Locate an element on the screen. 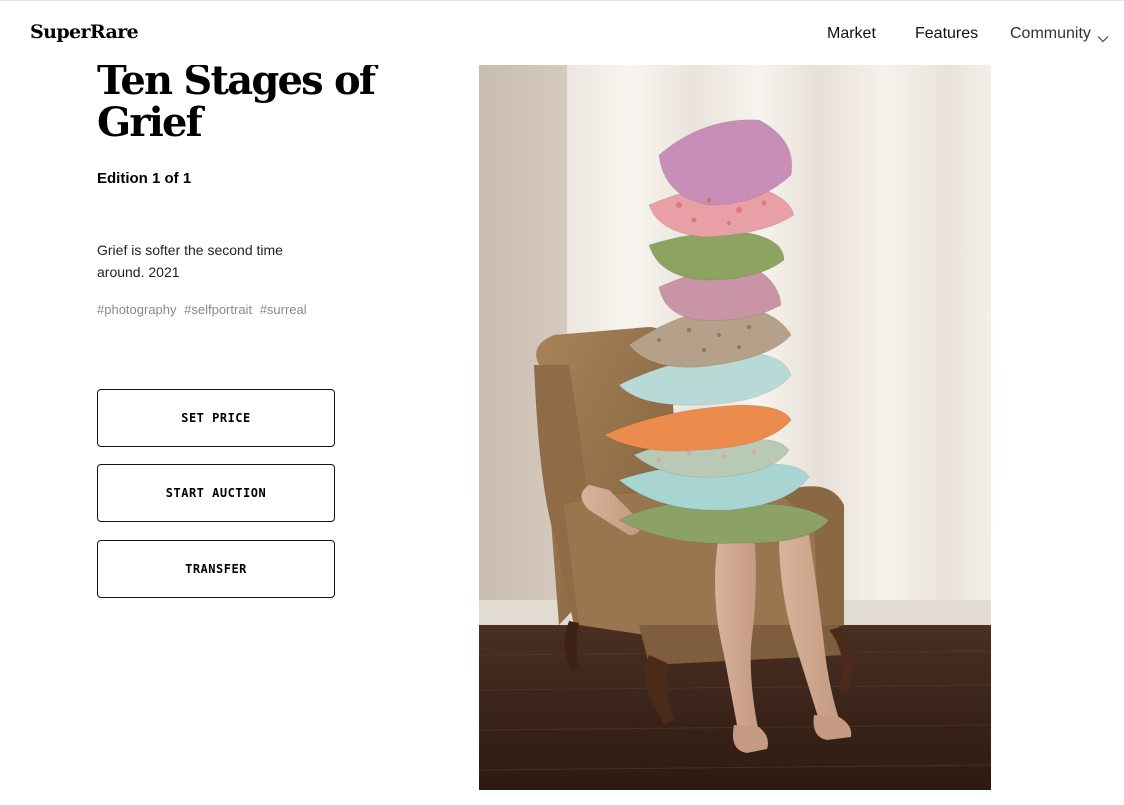  nav-community-label: Community is located at coordinates (1050, 33).